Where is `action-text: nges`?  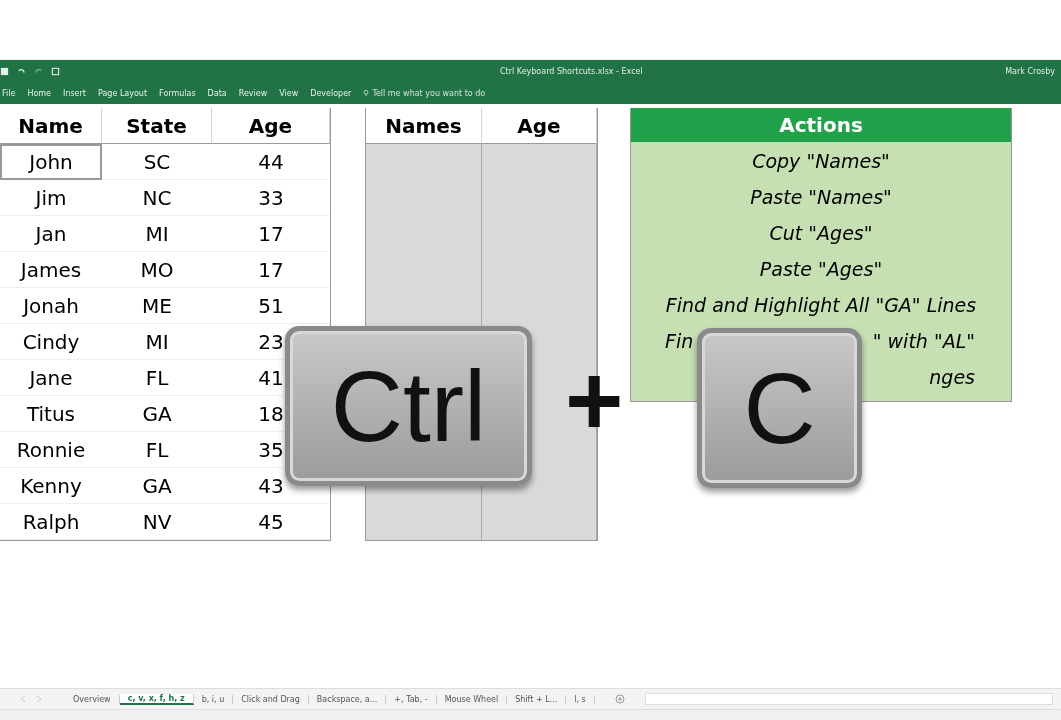 action-text: nges is located at coordinates (952, 377).